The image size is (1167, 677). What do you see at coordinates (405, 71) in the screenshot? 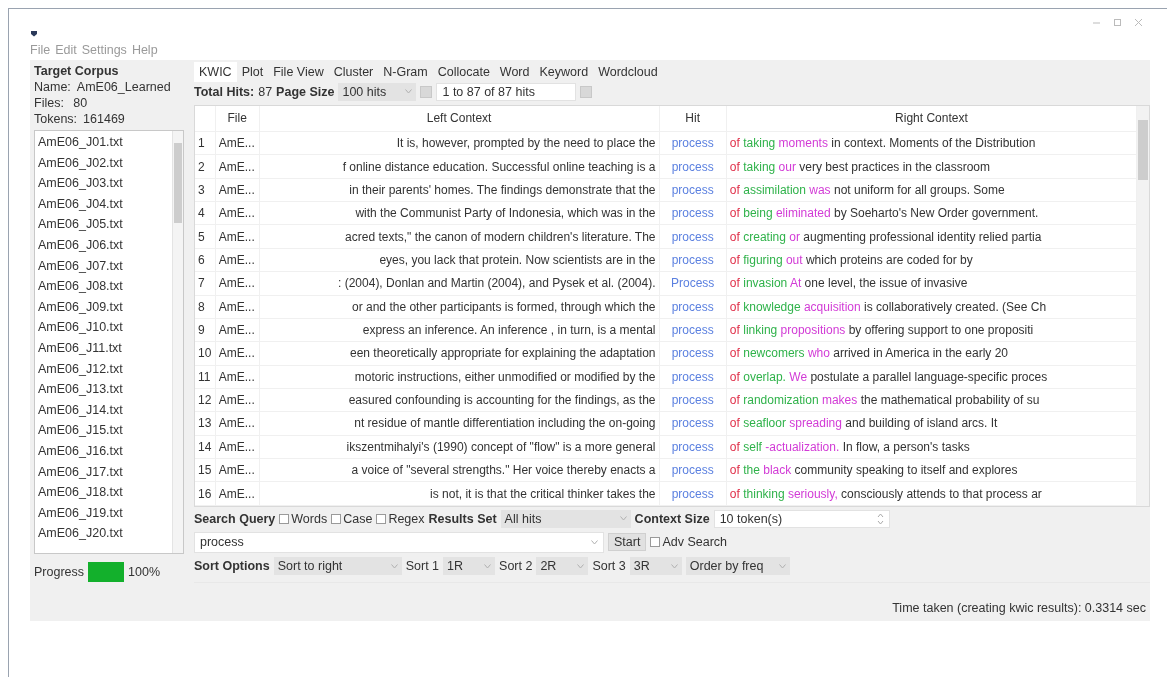
I see `tab: N-Gram` at bounding box center [405, 71].